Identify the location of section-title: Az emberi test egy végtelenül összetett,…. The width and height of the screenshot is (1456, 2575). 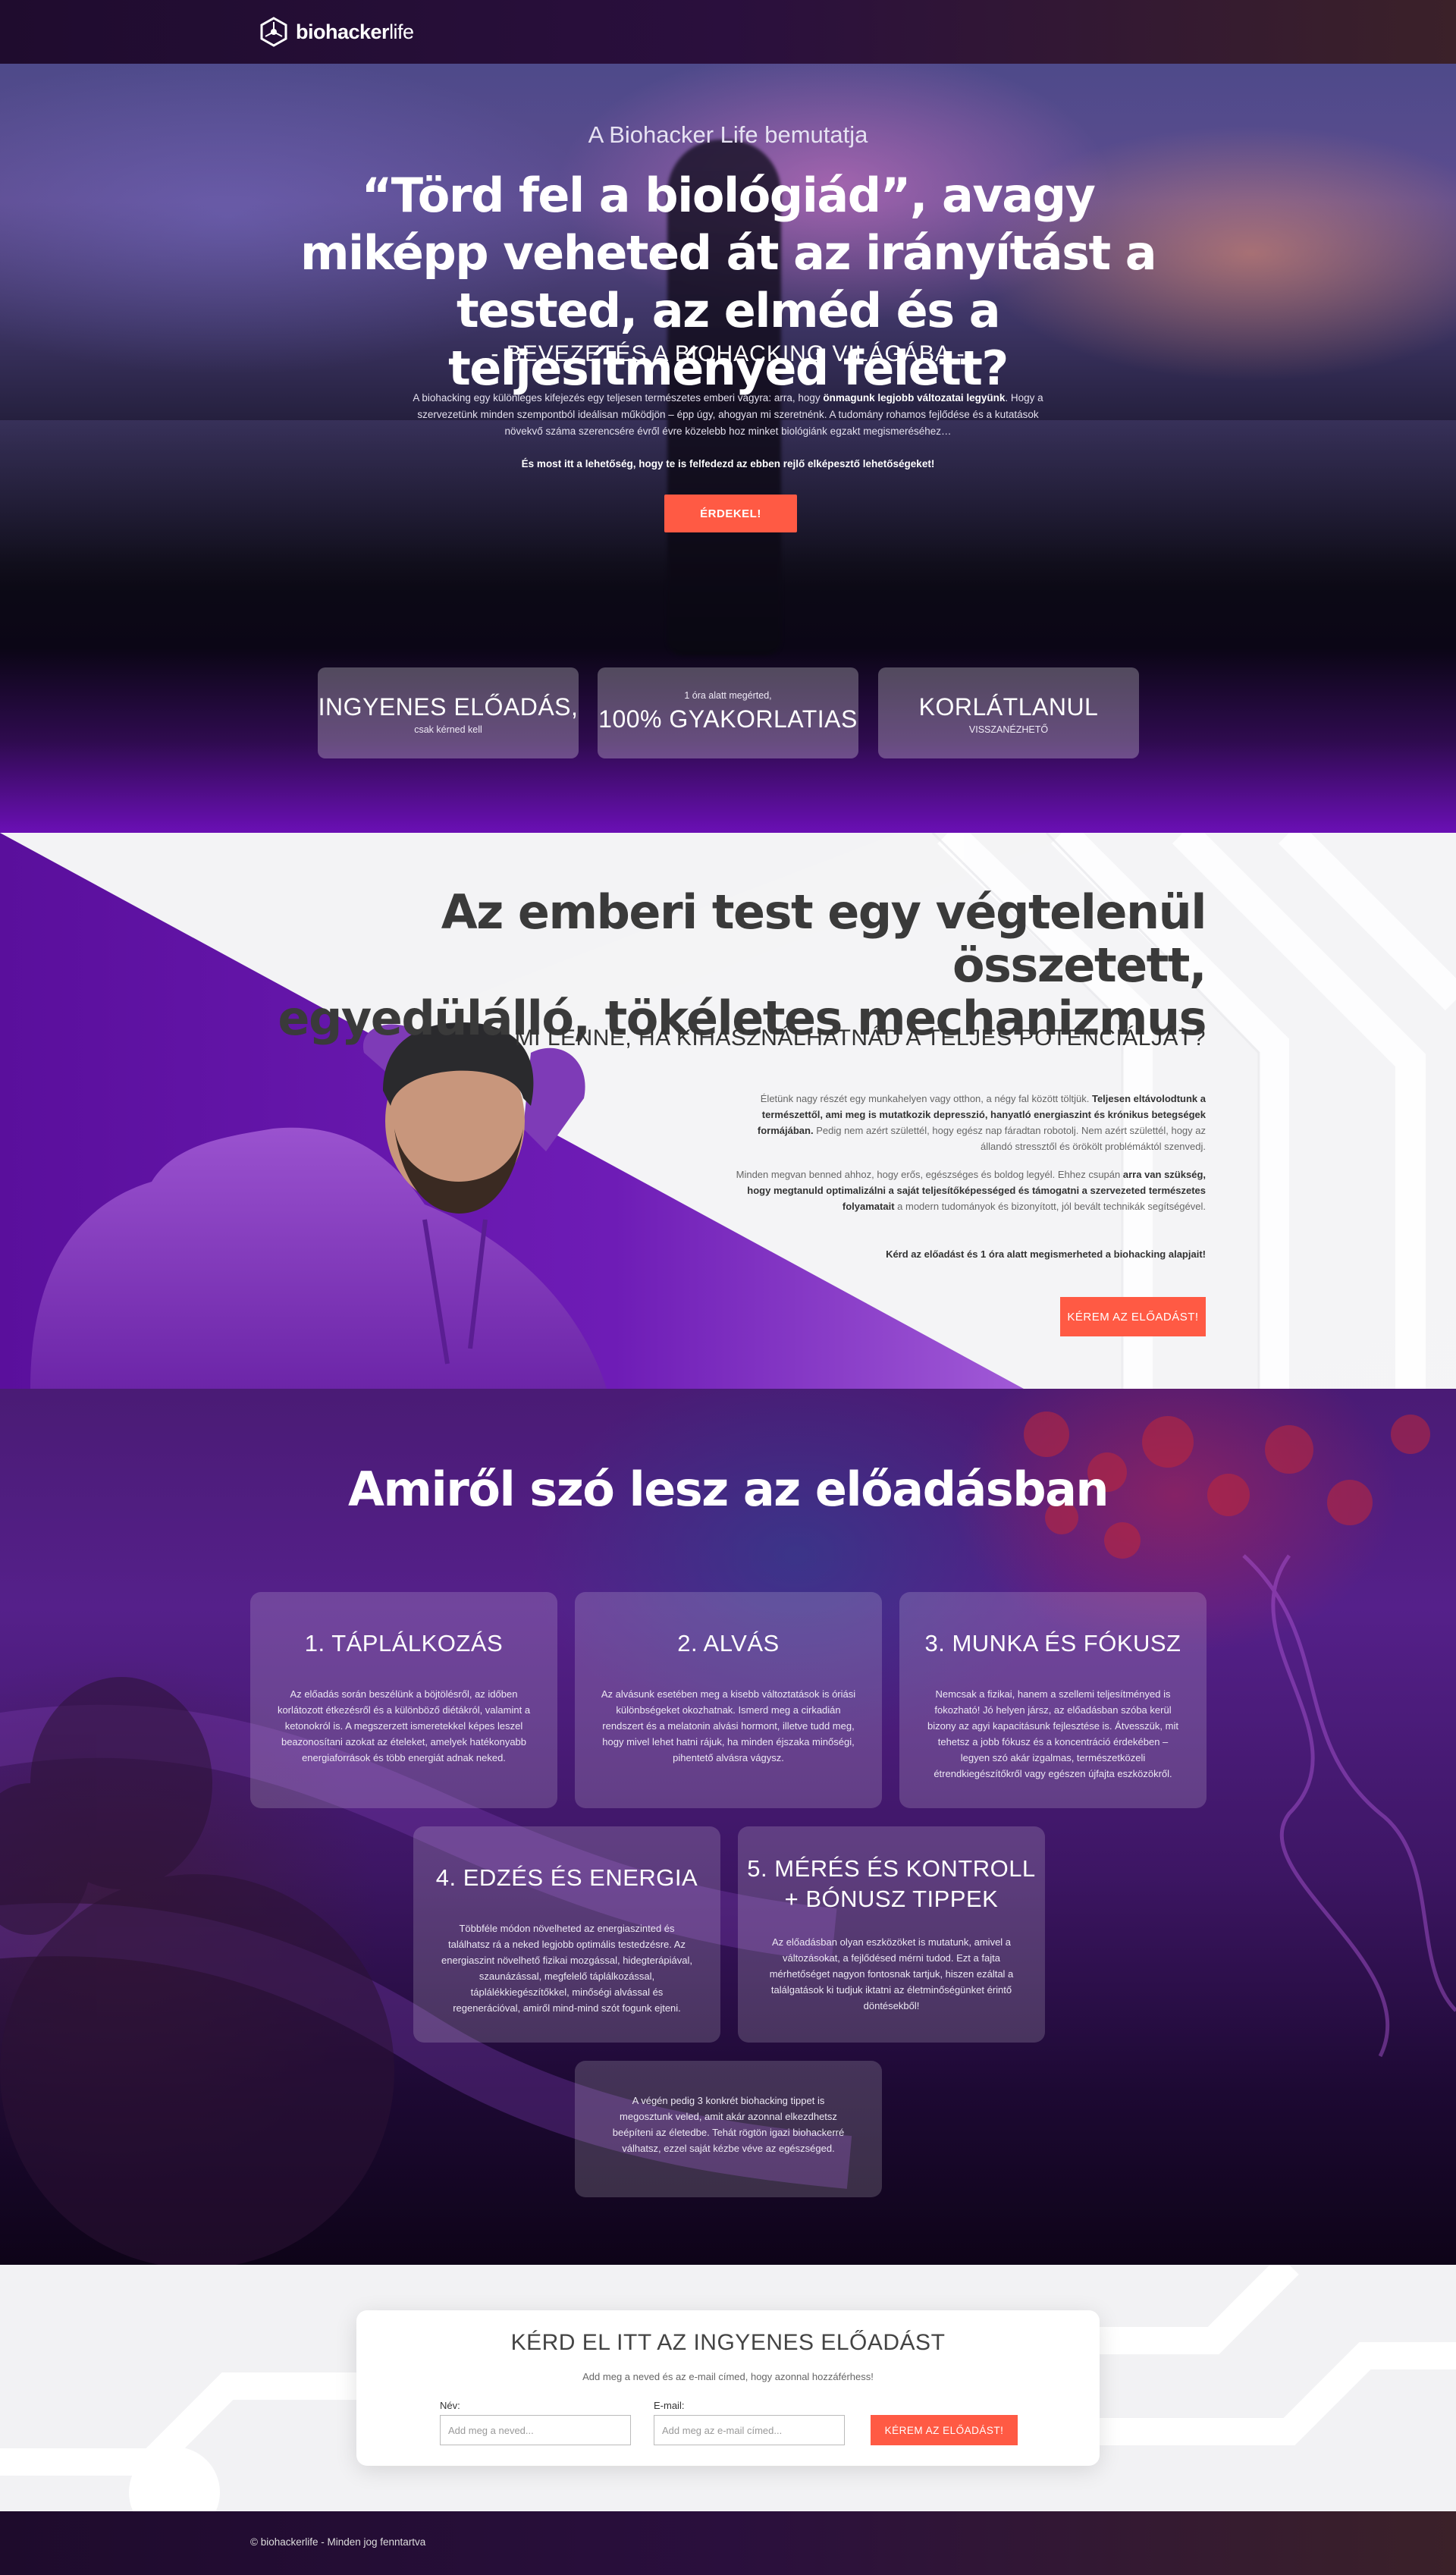
(742, 965).